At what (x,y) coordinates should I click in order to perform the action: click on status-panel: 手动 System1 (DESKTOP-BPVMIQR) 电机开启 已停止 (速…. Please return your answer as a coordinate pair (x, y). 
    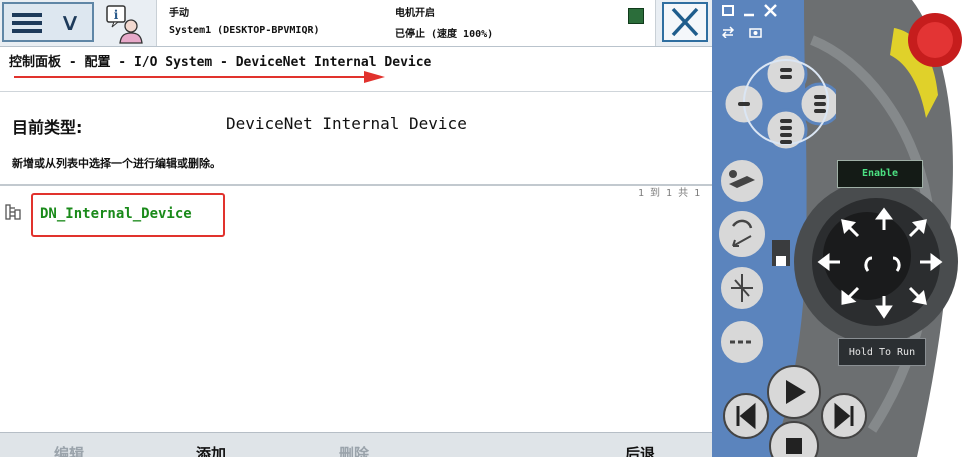
    Looking at the image, I should click on (406, 23).